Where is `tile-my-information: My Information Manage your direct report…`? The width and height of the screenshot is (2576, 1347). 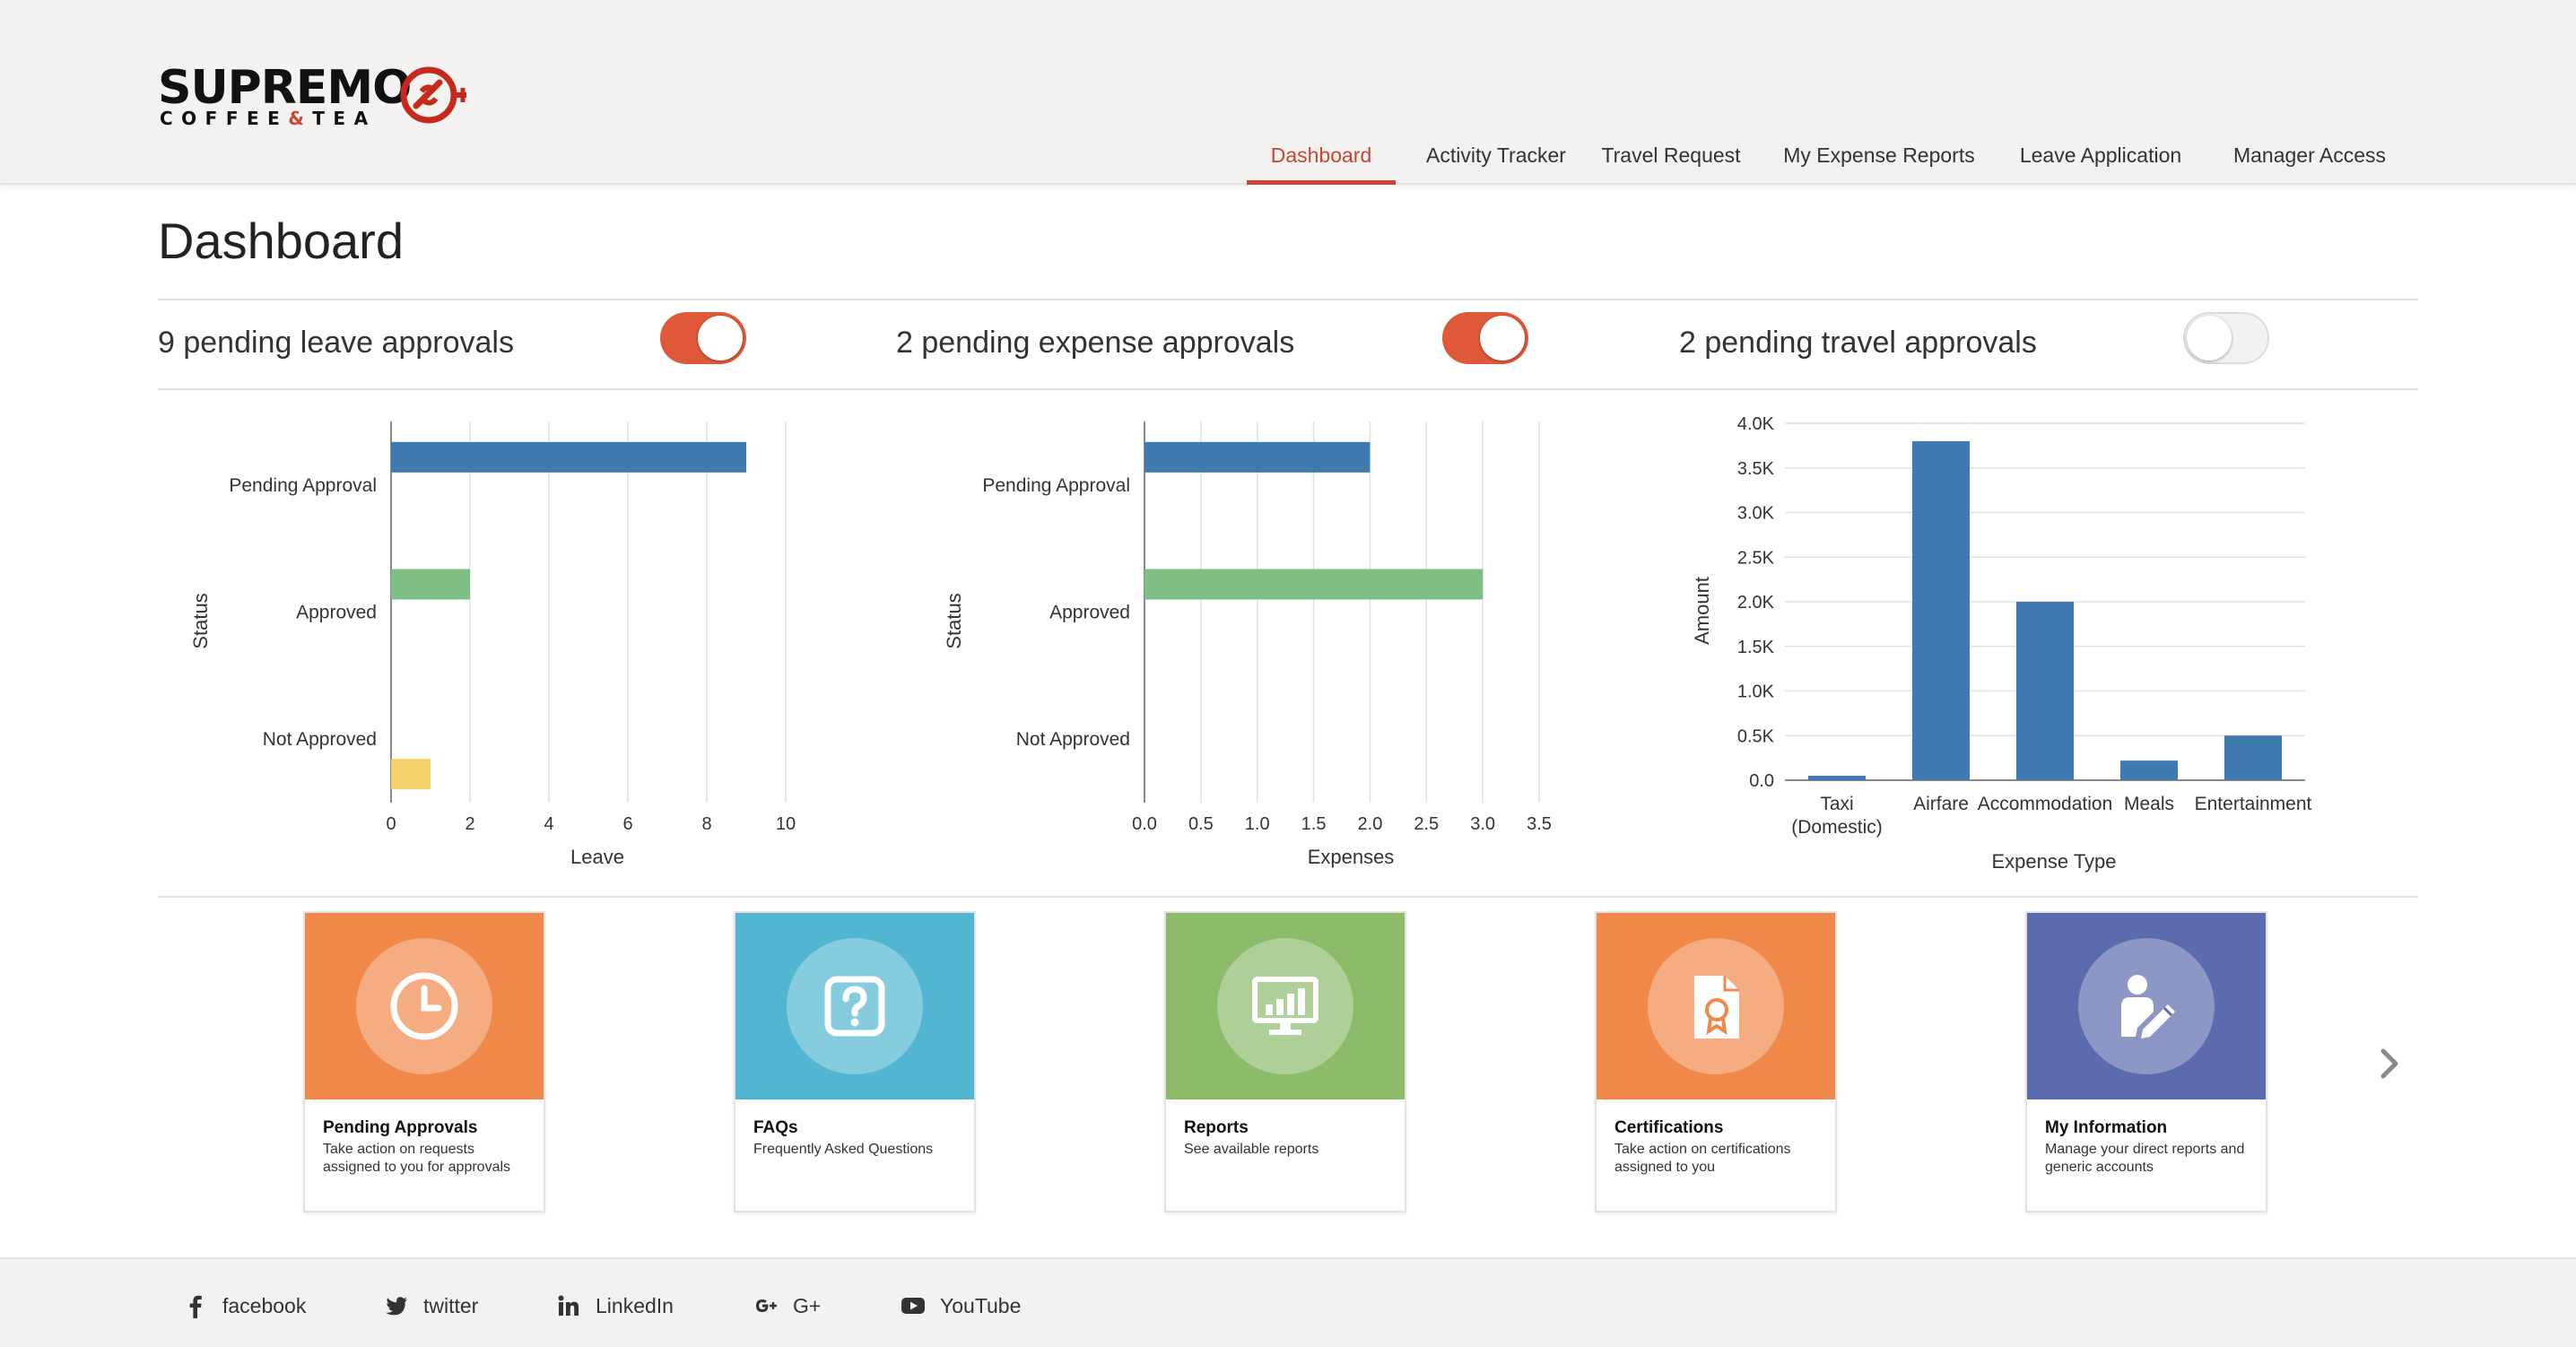
tile-my-information: My Information Manage your direct report… is located at coordinates (2146, 1061).